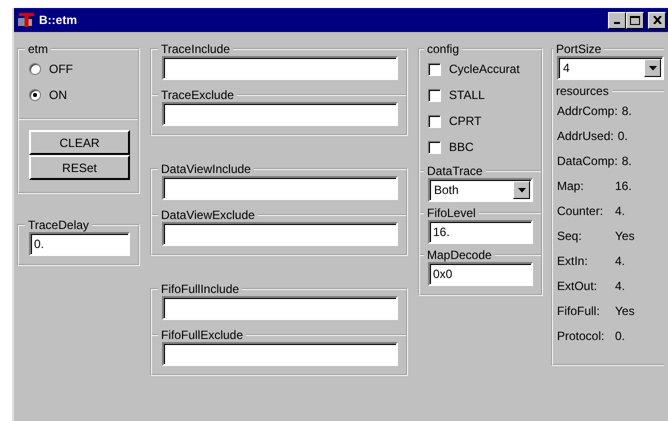 The image size is (668, 421). What do you see at coordinates (617, 20) in the screenshot?
I see `minimize-button` at bounding box center [617, 20].